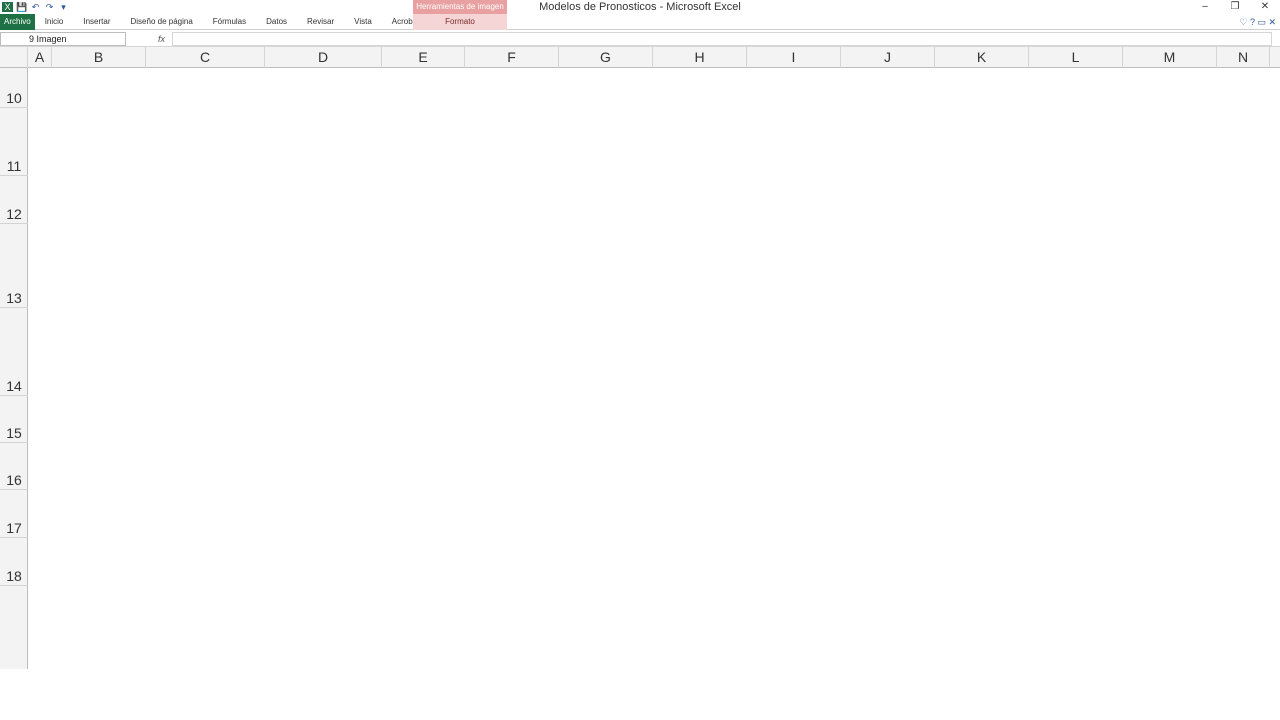 This screenshot has height=720, width=1280. I want to click on col-header-h: H, so click(700, 57).